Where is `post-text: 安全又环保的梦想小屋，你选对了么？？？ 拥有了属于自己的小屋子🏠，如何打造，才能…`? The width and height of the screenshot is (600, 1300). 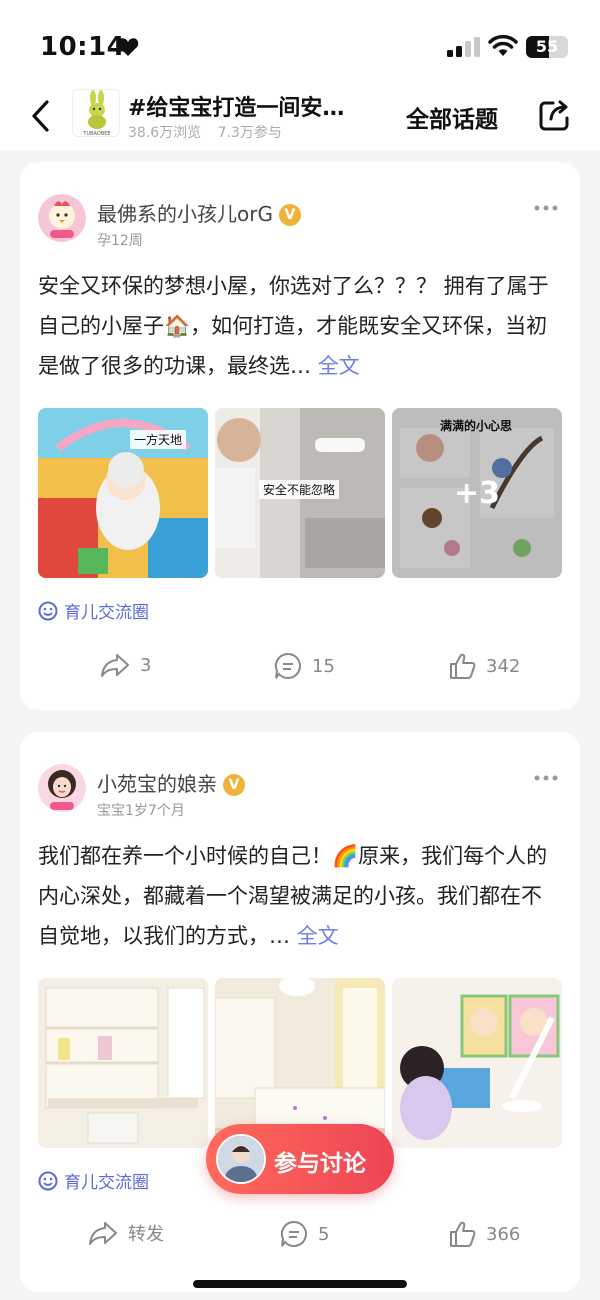
post-text: 安全又环保的梦想小屋，你选对了么？？？ 拥有了属于自己的小屋子🏠，如何打造，才能… is located at coordinates (293, 326).